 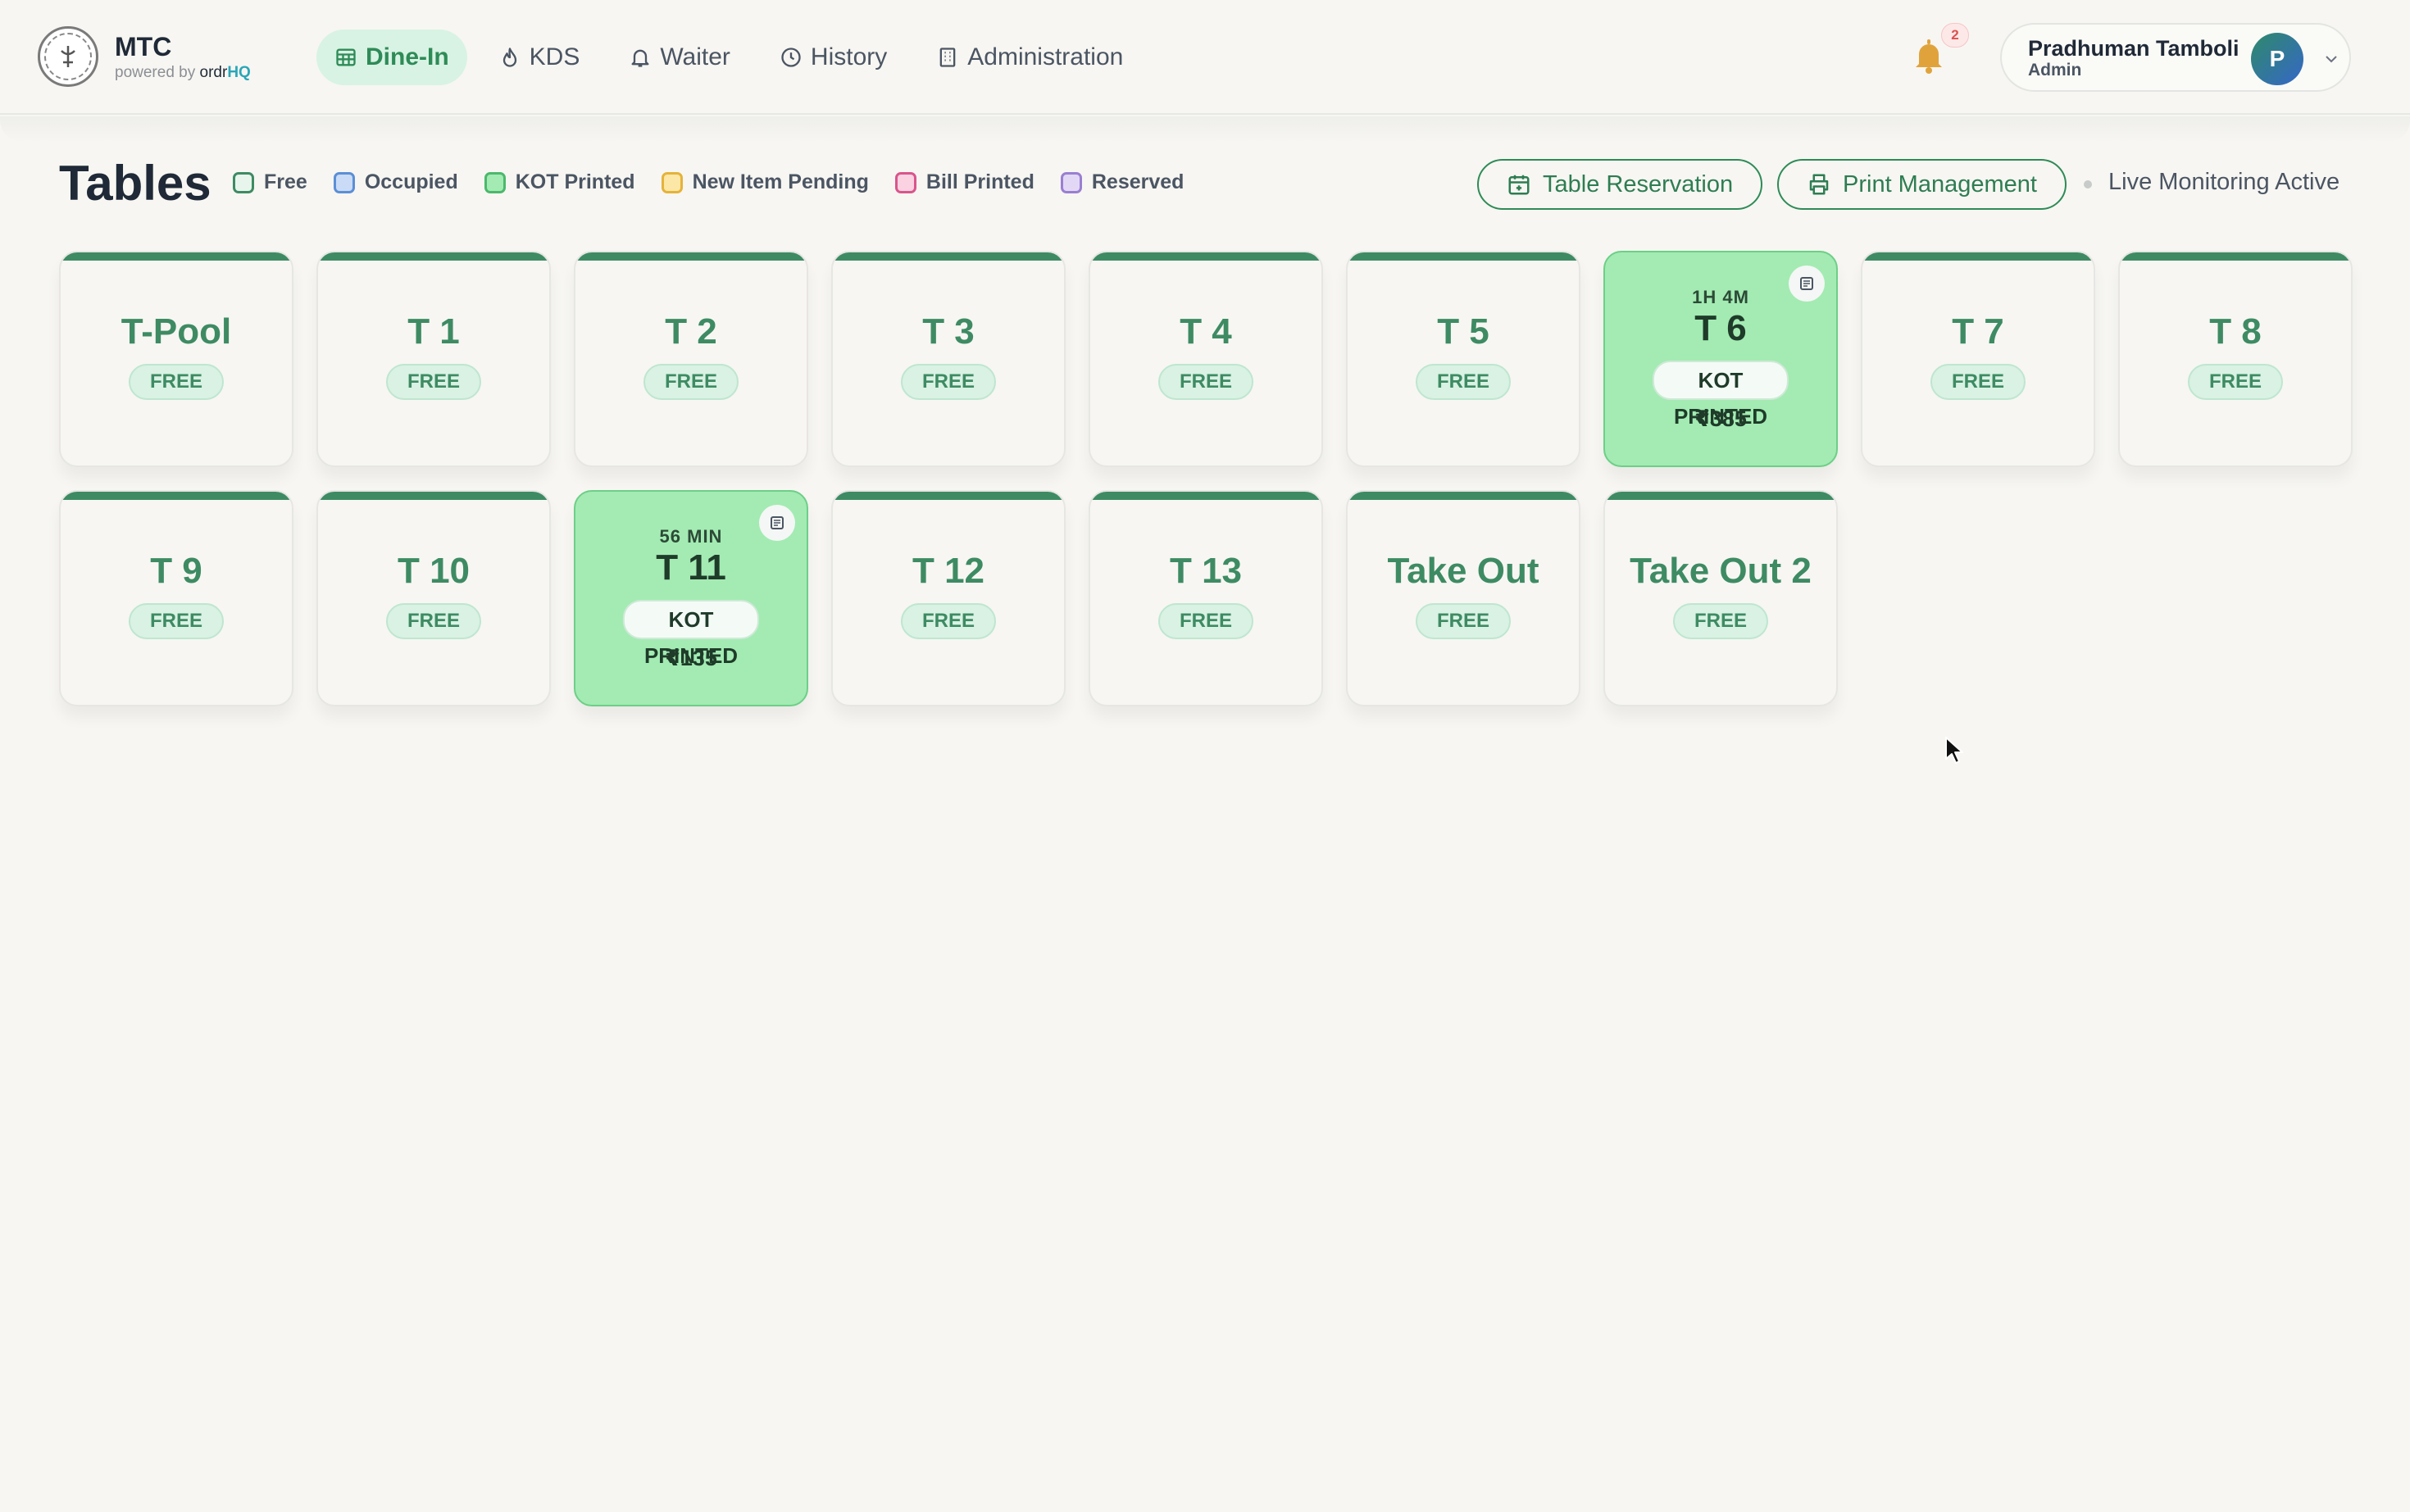 I want to click on legend-label: Free, so click(x=285, y=181).